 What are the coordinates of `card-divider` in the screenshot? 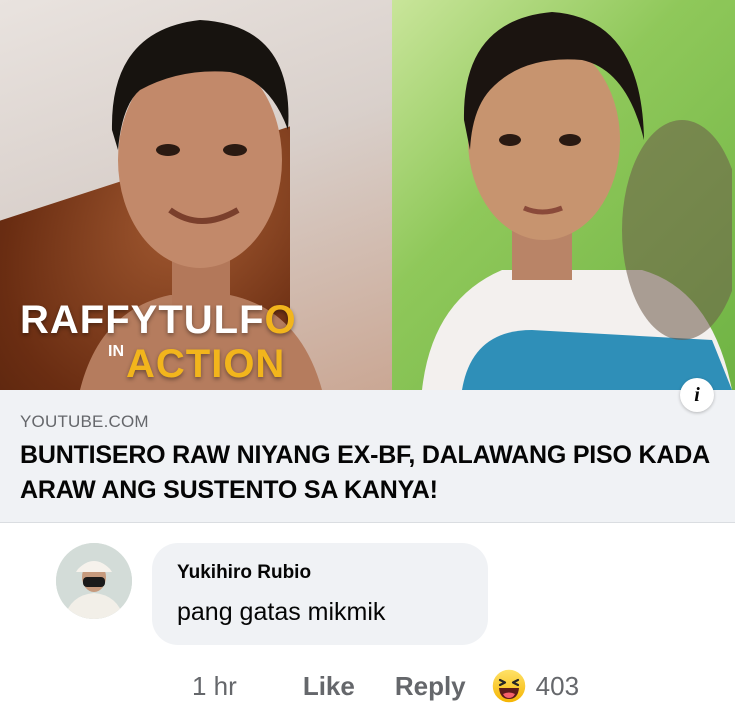 It's located at (367, 522).